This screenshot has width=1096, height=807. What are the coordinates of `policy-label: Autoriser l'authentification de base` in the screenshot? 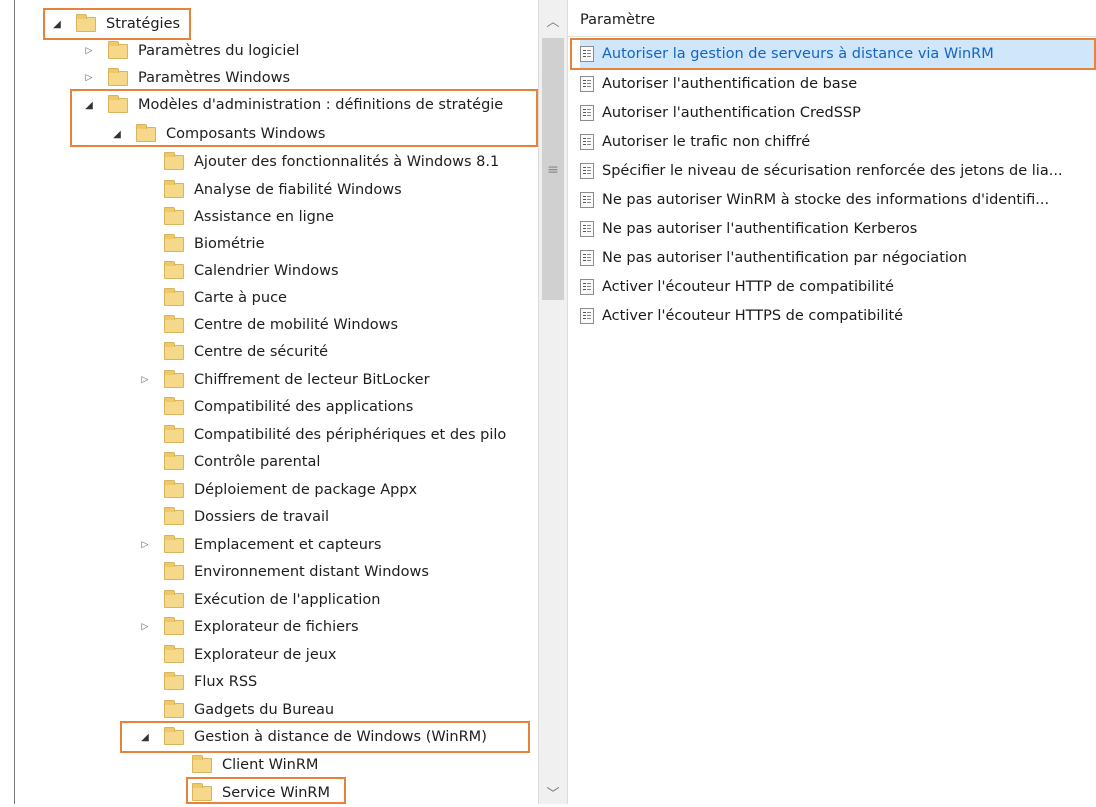 It's located at (730, 84).